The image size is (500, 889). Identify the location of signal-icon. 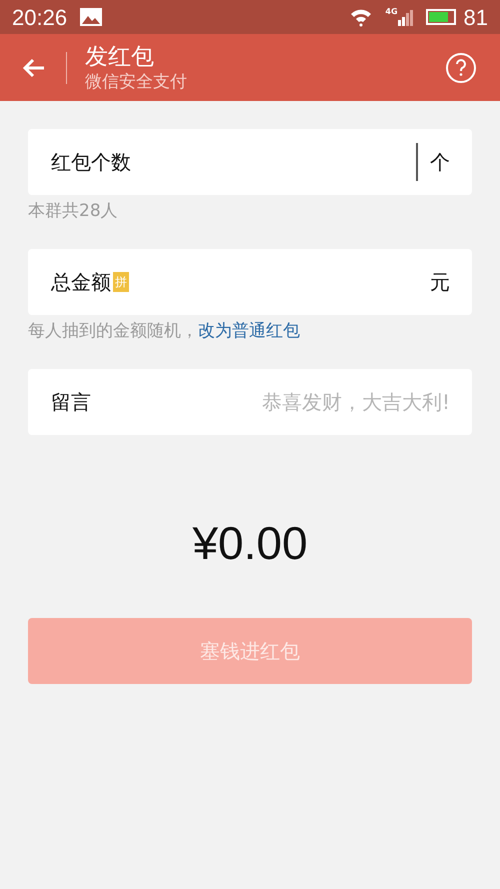
(406, 17).